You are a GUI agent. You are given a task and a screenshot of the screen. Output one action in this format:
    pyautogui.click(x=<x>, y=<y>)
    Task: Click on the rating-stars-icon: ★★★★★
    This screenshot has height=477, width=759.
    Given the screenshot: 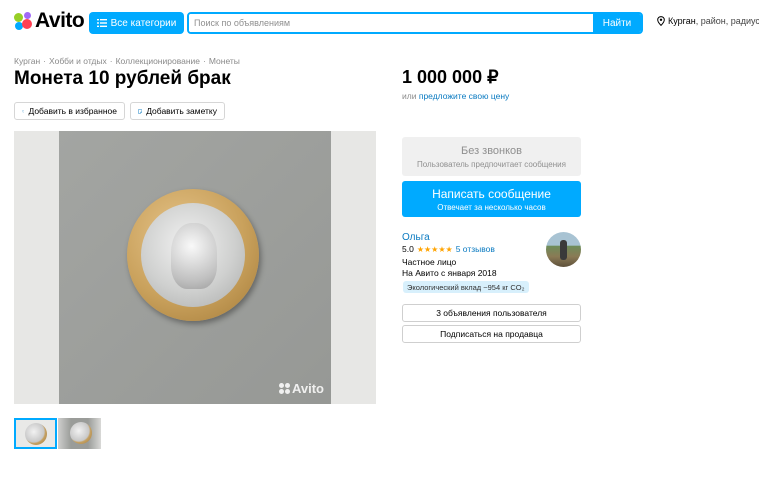 What is the action you would take?
    pyautogui.click(x=434, y=249)
    